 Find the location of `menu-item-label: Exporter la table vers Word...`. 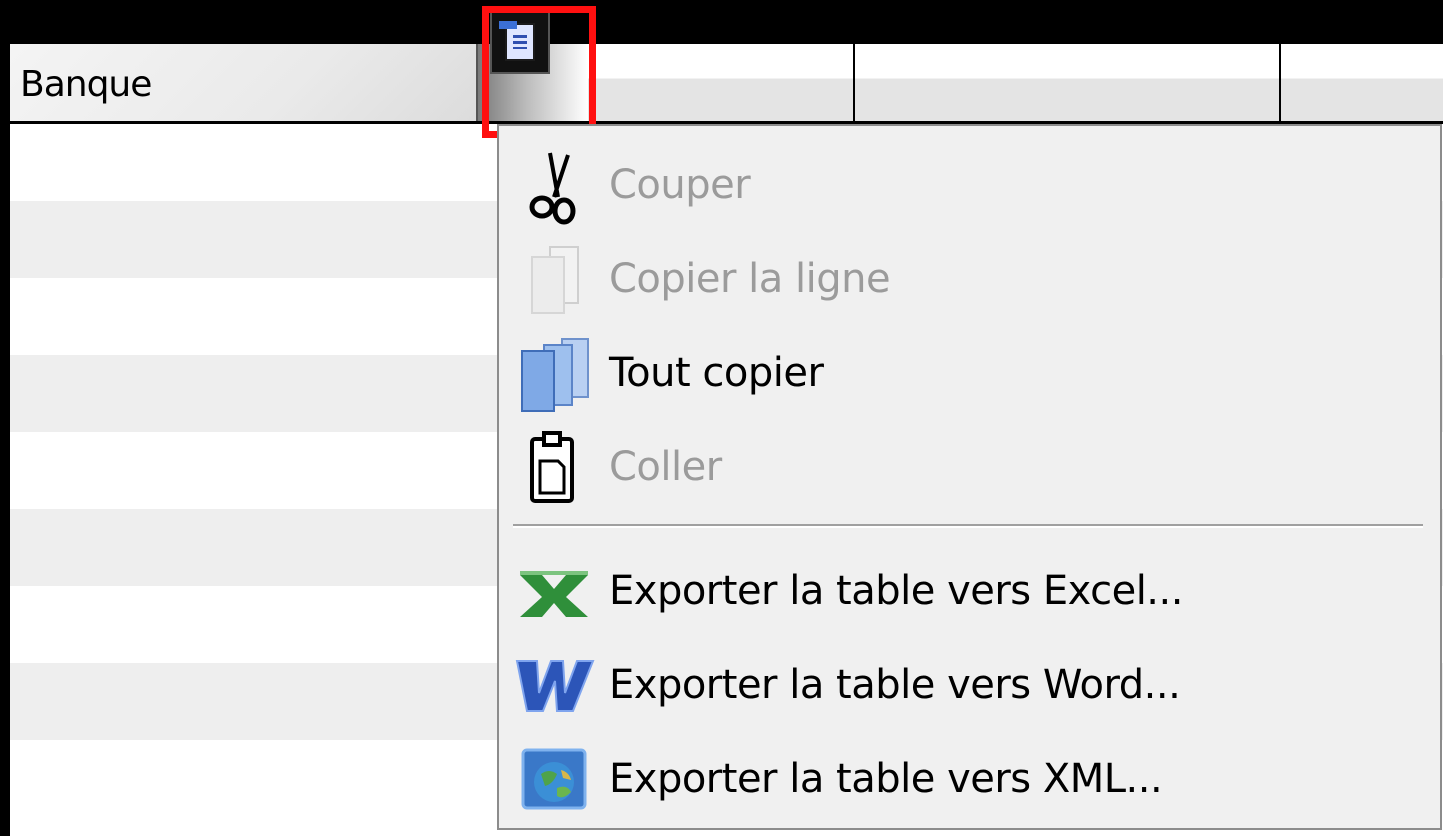

menu-item-label: Exporter la table vers Word... is located at coordinates (895, 685).